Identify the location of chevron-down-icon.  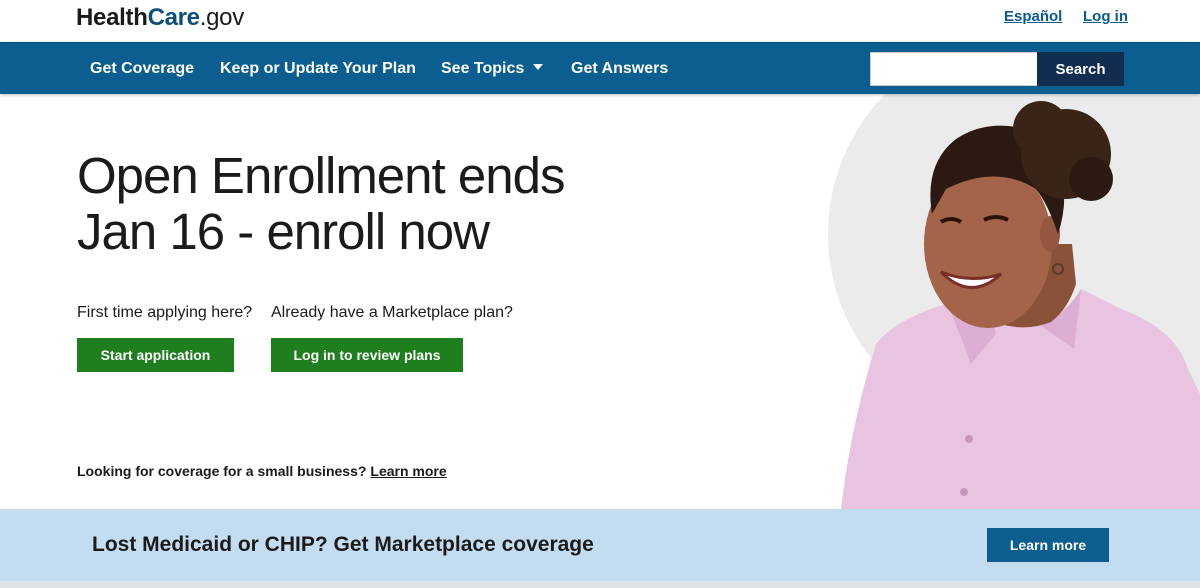
(538, 67).